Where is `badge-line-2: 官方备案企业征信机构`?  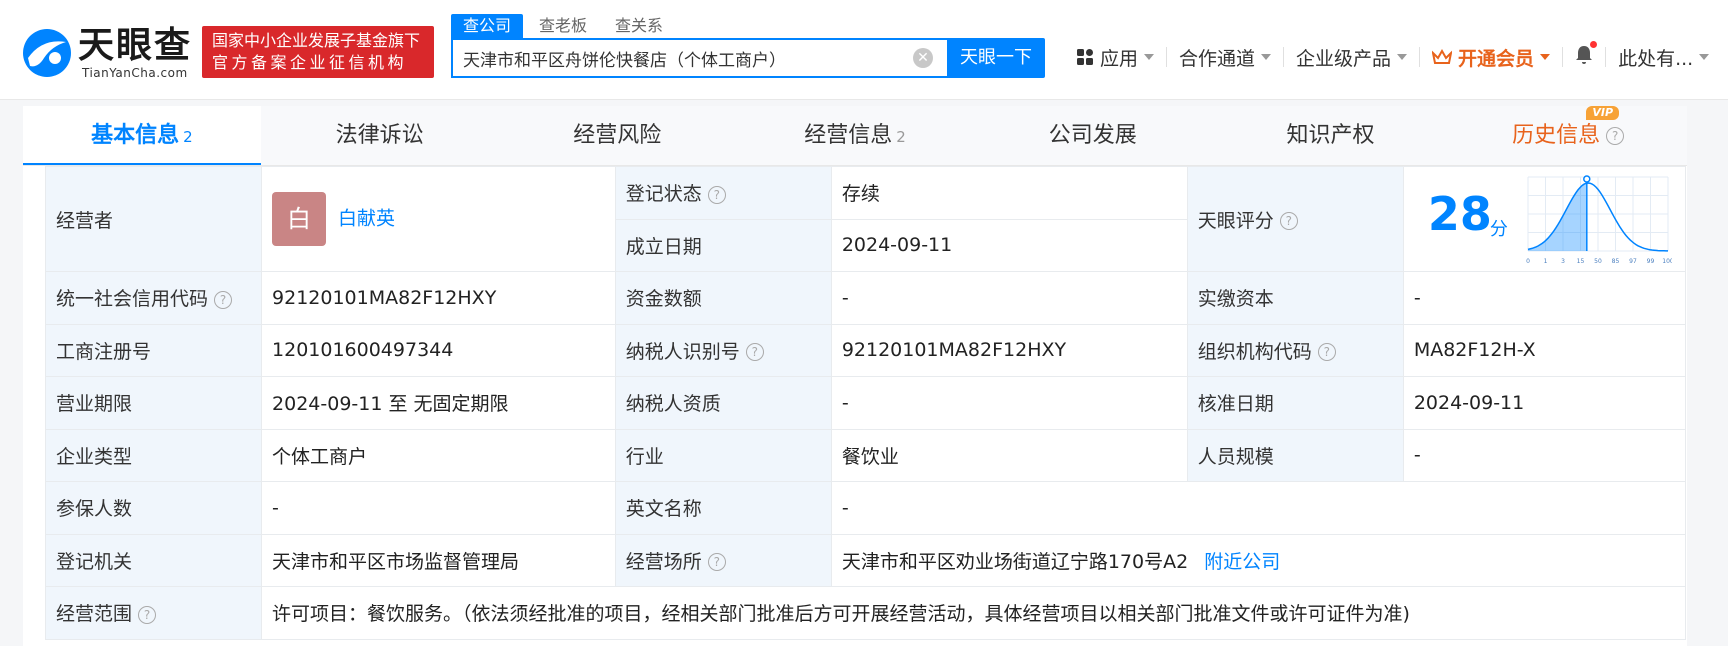
badge-line-2: 官方备案企业征信机构 is located at coordinates (310, 62).